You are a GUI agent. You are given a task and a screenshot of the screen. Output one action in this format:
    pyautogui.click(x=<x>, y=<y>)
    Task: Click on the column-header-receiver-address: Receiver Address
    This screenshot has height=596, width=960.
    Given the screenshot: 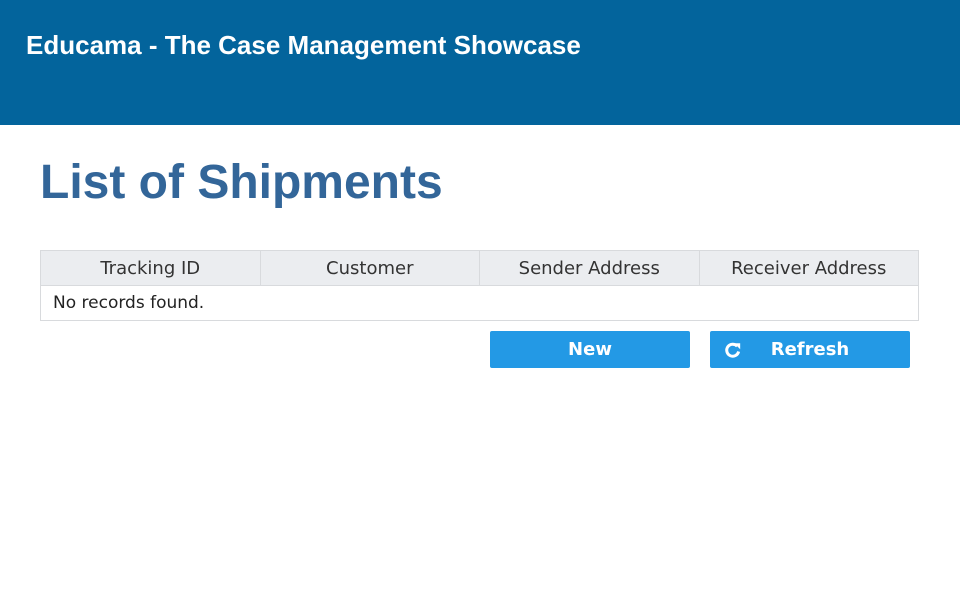 What is the action you would take?
    pyautogui.click(x=809, y=268)
    